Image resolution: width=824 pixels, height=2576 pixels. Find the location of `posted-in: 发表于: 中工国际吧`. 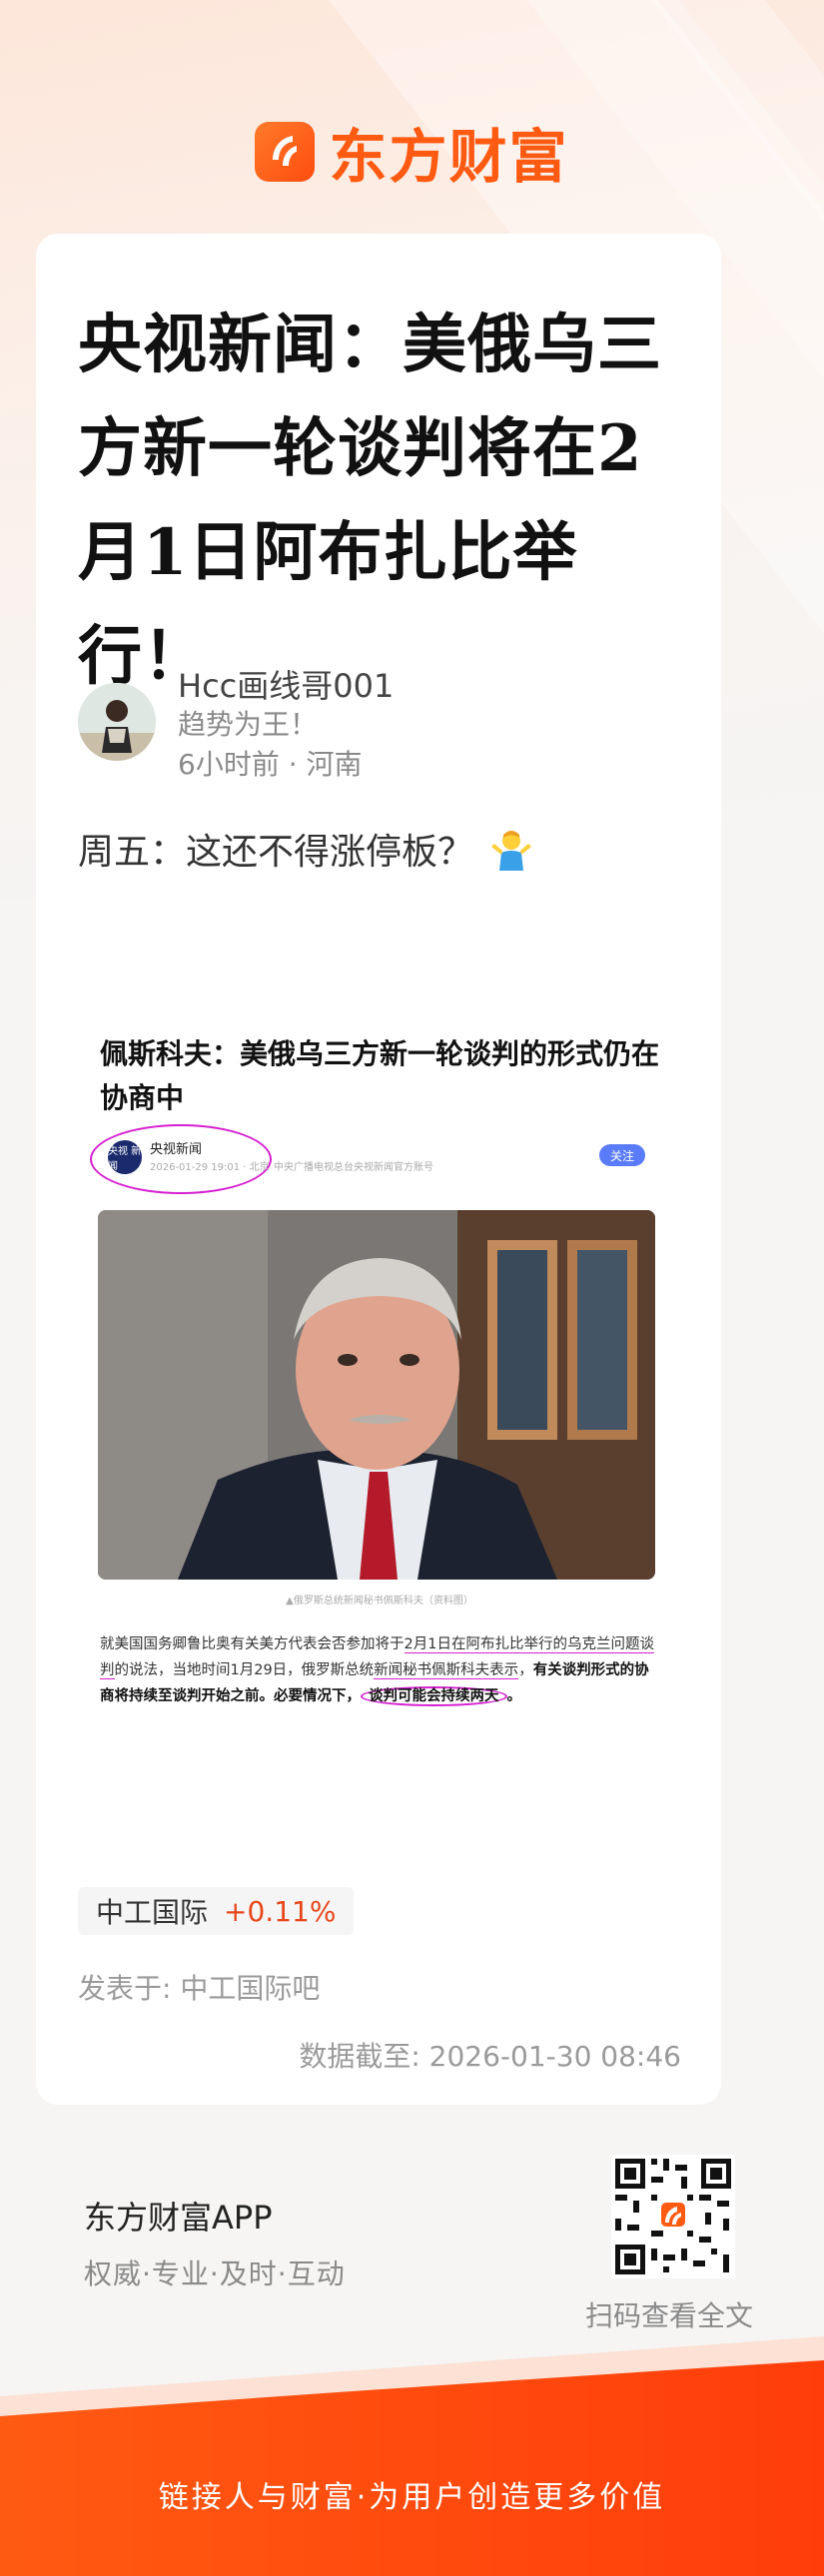

posted-in: 发表于: 中工国际吧 is located at coordinates (199, 1987).